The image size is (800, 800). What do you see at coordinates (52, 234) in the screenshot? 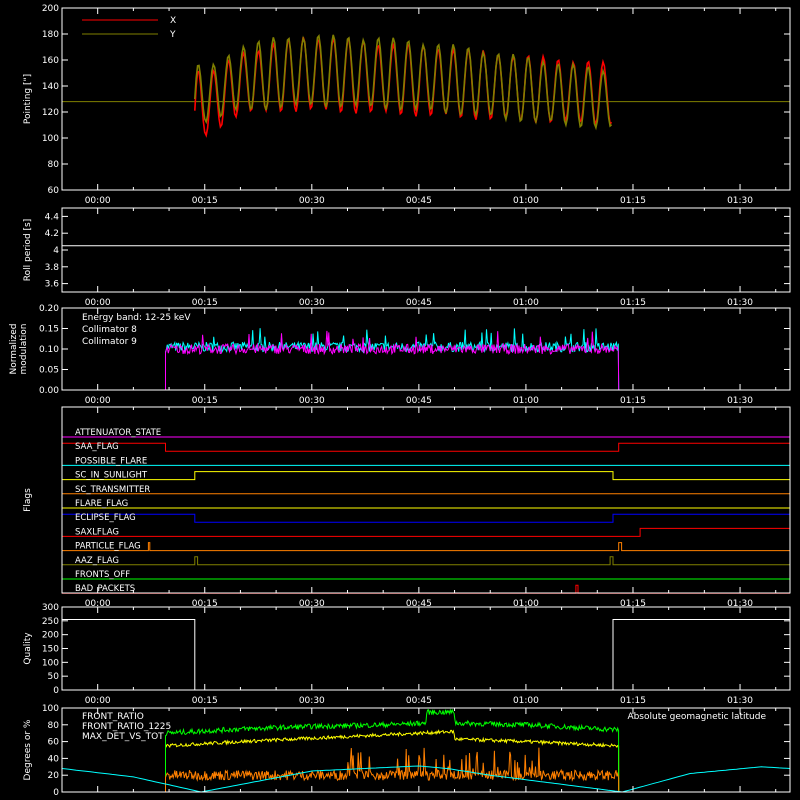
I see `y-tick-label: 4.2` at bounding box center [52, 234].